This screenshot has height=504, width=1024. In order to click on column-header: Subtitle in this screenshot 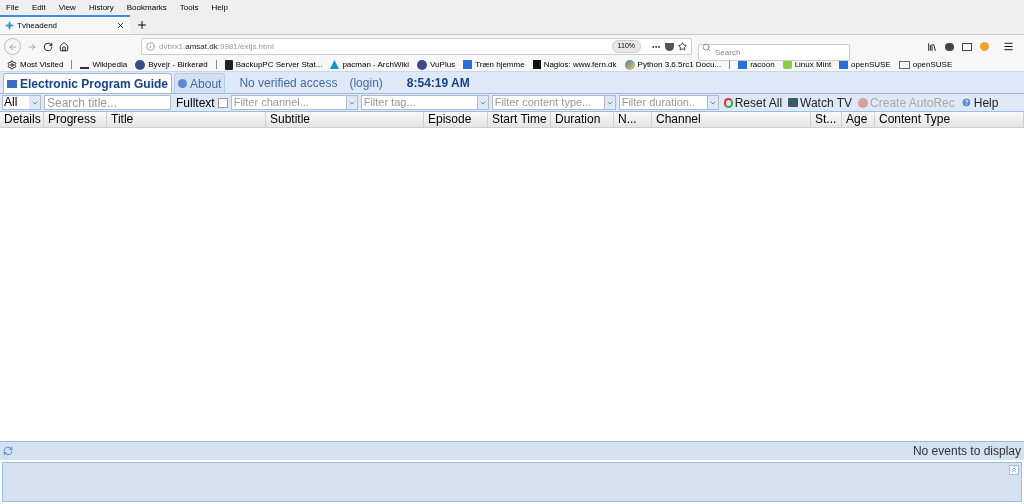, I will do `click(345, 119)`.